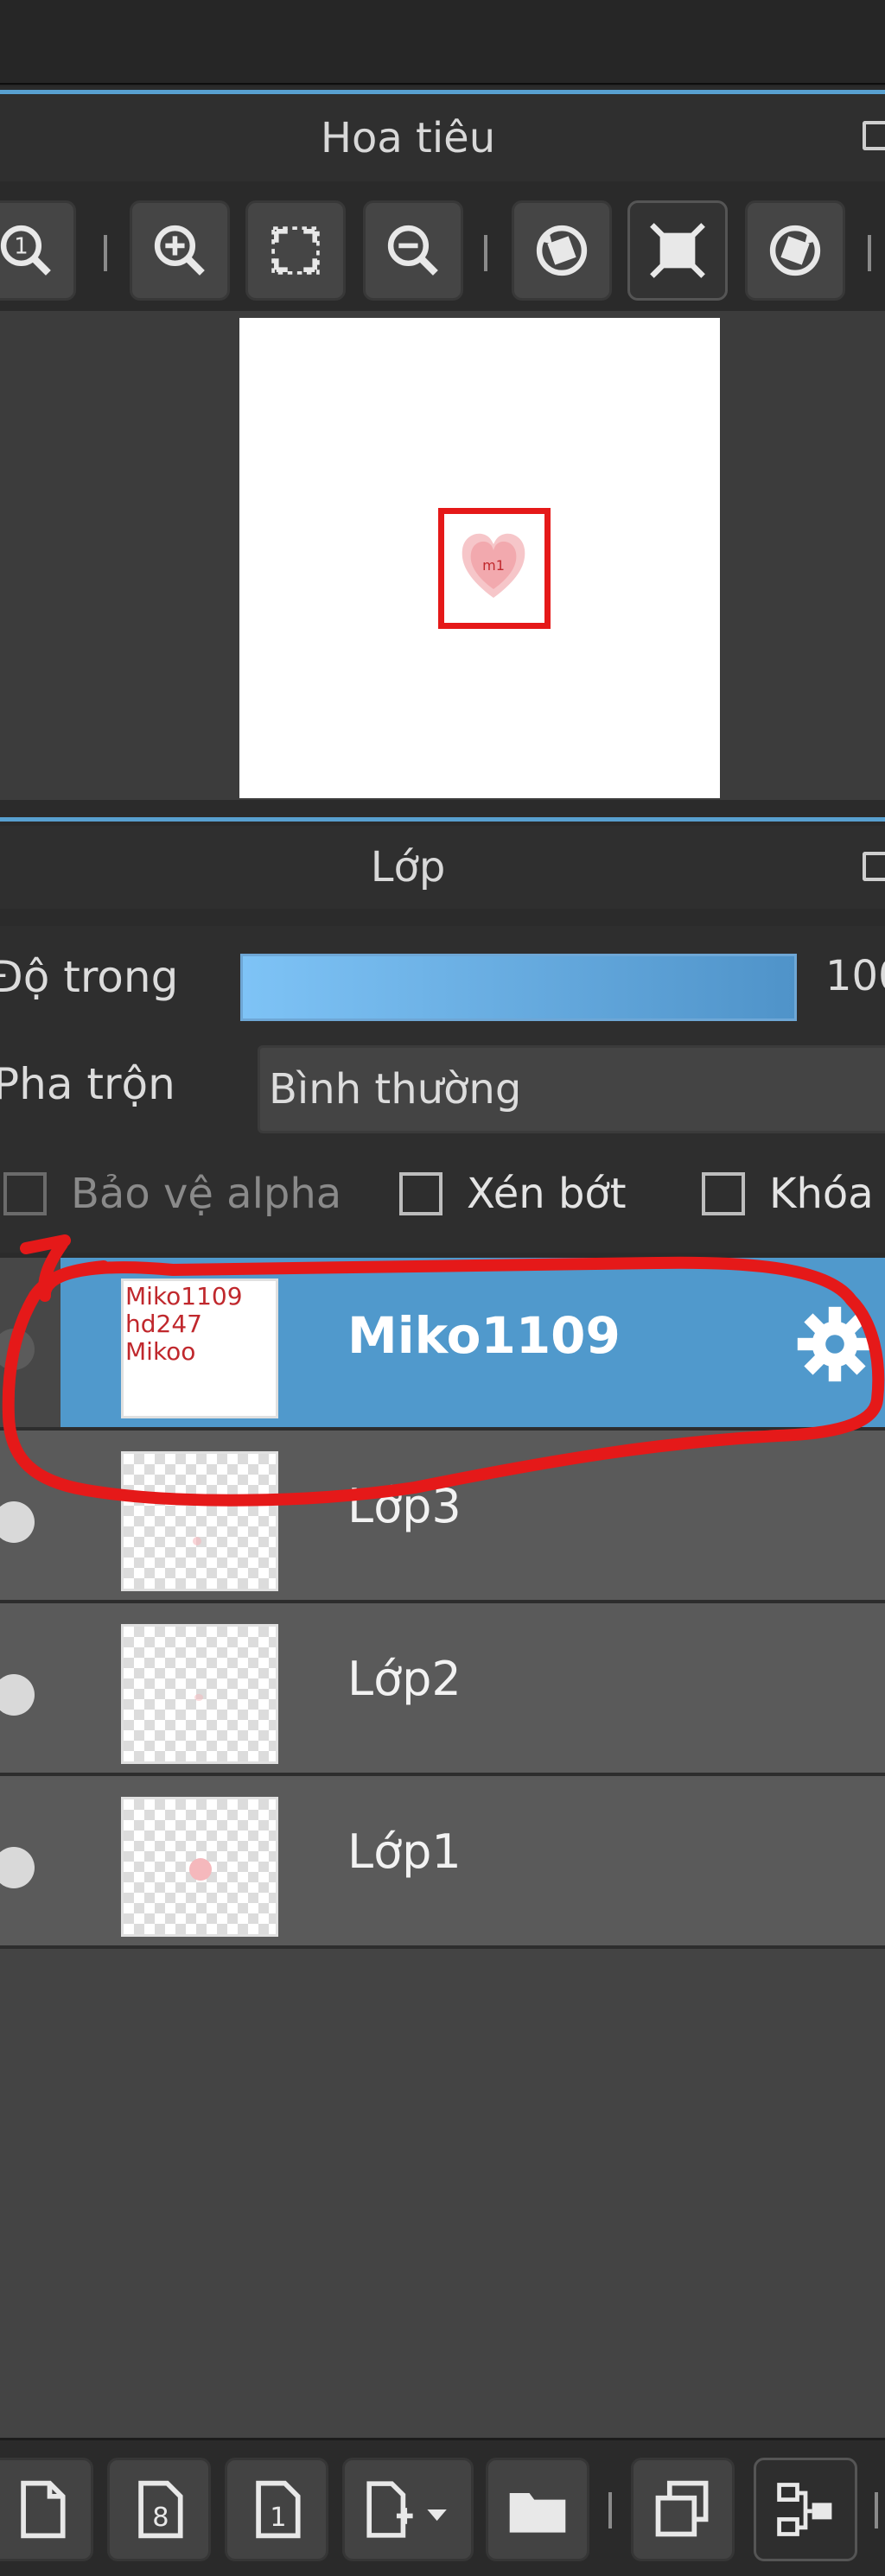 The width and height of the screenshot is (885, 2576). I want to click on zoom-out-button, so click(413, 250).